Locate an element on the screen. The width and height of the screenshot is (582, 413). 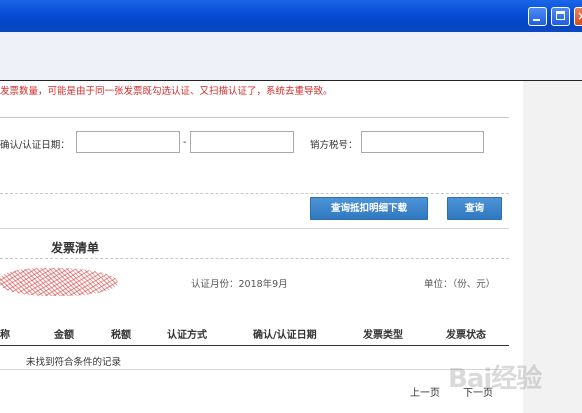
column-header-tax: 税额 is located at coordinates (121, 335).